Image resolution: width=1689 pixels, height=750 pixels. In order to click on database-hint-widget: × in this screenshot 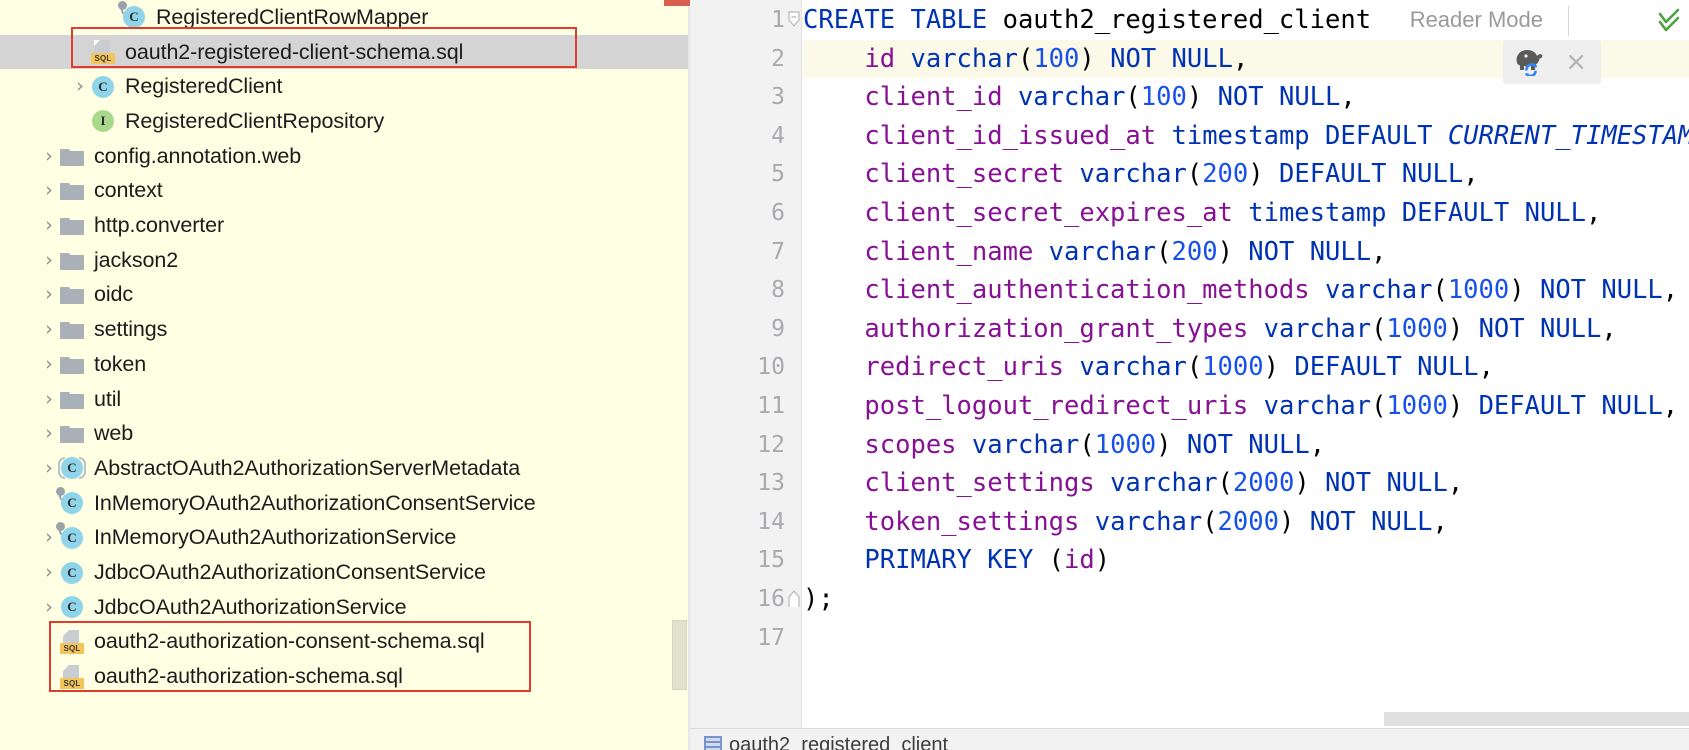, I will do `click(1552, 62)`.